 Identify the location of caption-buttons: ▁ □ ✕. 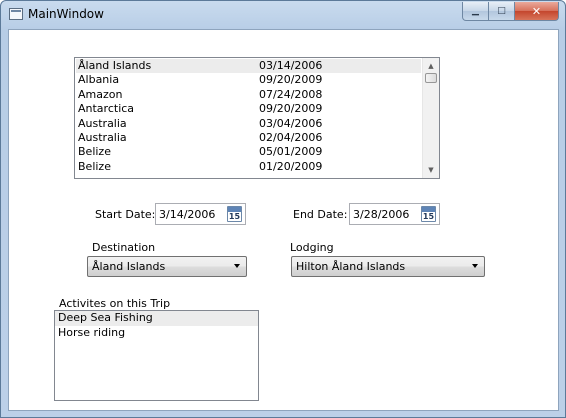
(510, 11).